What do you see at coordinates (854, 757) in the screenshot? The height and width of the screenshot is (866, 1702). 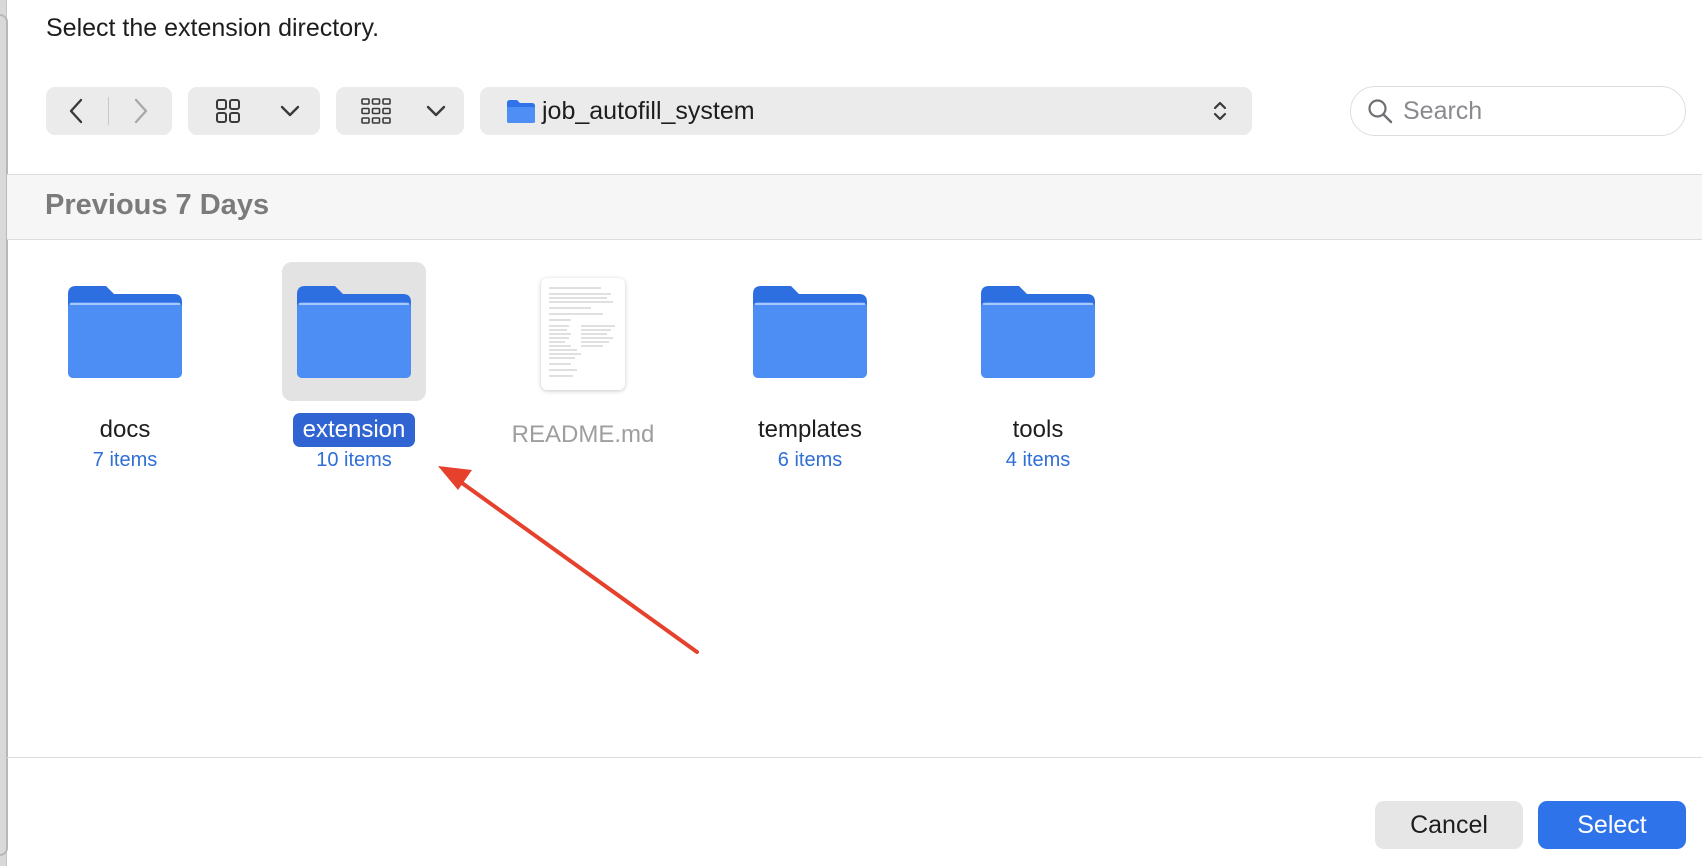 I see `footer-separator` at bounding box center [854, 757].